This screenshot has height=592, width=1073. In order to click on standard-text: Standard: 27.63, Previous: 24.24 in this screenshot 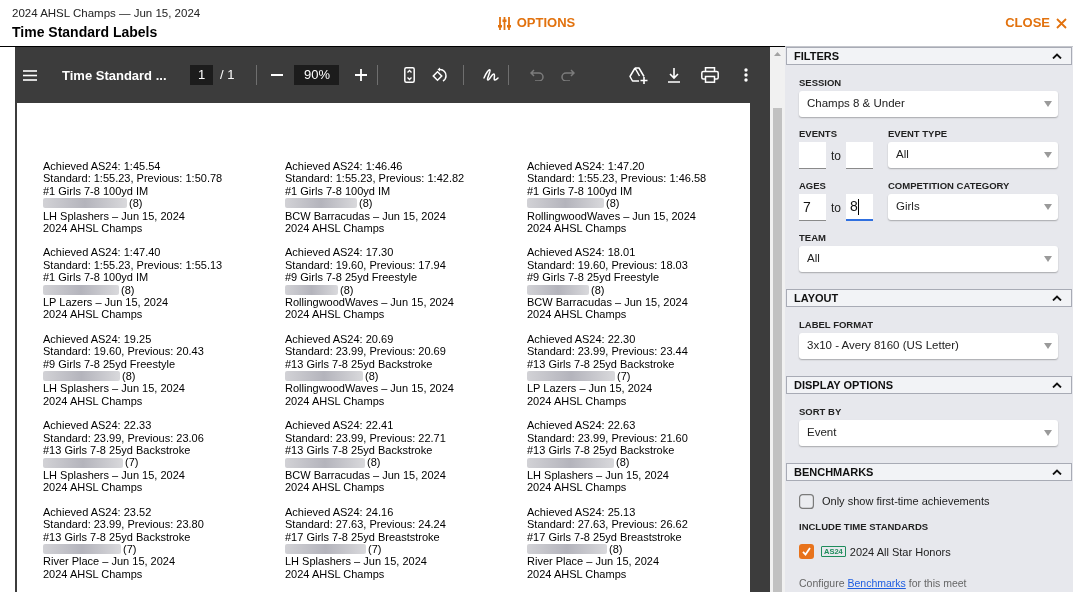, I will do `click(365, 524)`.